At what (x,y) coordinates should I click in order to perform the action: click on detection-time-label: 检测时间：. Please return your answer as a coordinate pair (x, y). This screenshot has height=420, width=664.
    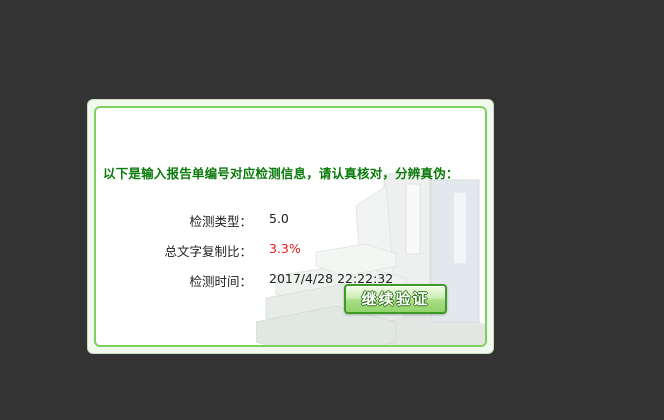
    Looking at the image, I should click on (220, 281).